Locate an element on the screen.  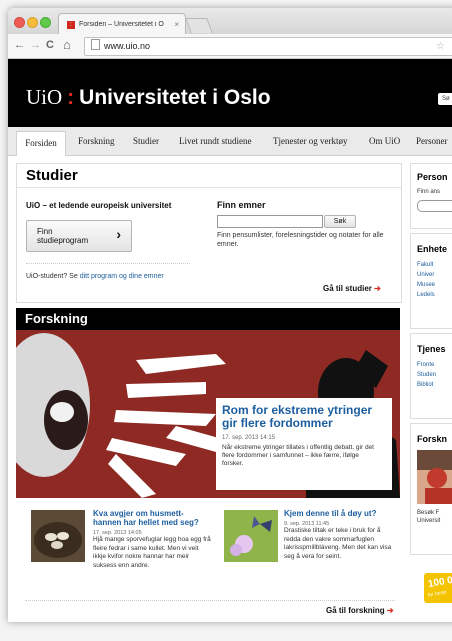
bird-nest-eggs-image is located at coordinates (58, 536).